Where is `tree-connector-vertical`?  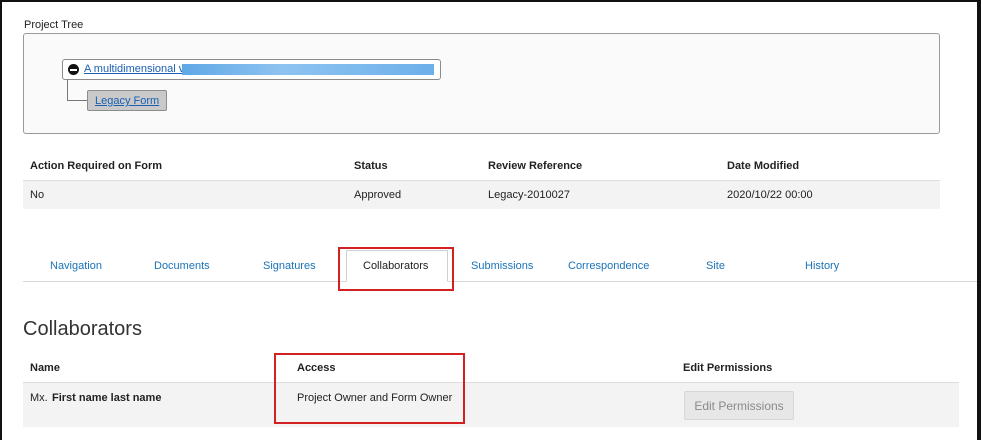 tree-connector-vertical is located at coordinates (67, 90).